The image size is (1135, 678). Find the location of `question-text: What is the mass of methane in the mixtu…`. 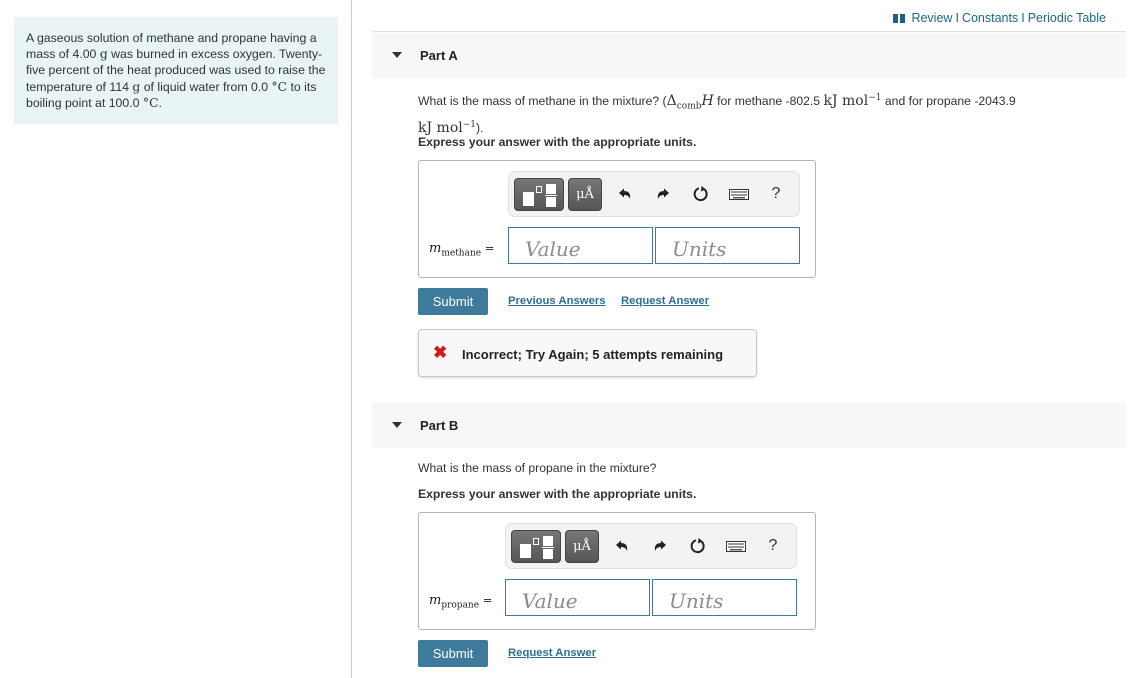

question-text: What is the mass of methane in the mixtu… is located at coordinates (542, 101).